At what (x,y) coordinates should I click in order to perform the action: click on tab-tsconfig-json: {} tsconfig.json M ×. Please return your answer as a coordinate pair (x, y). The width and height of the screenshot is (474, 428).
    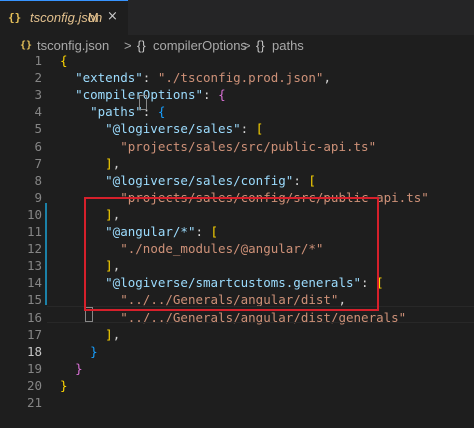
    Looking at the image, I should click on (64, 17).